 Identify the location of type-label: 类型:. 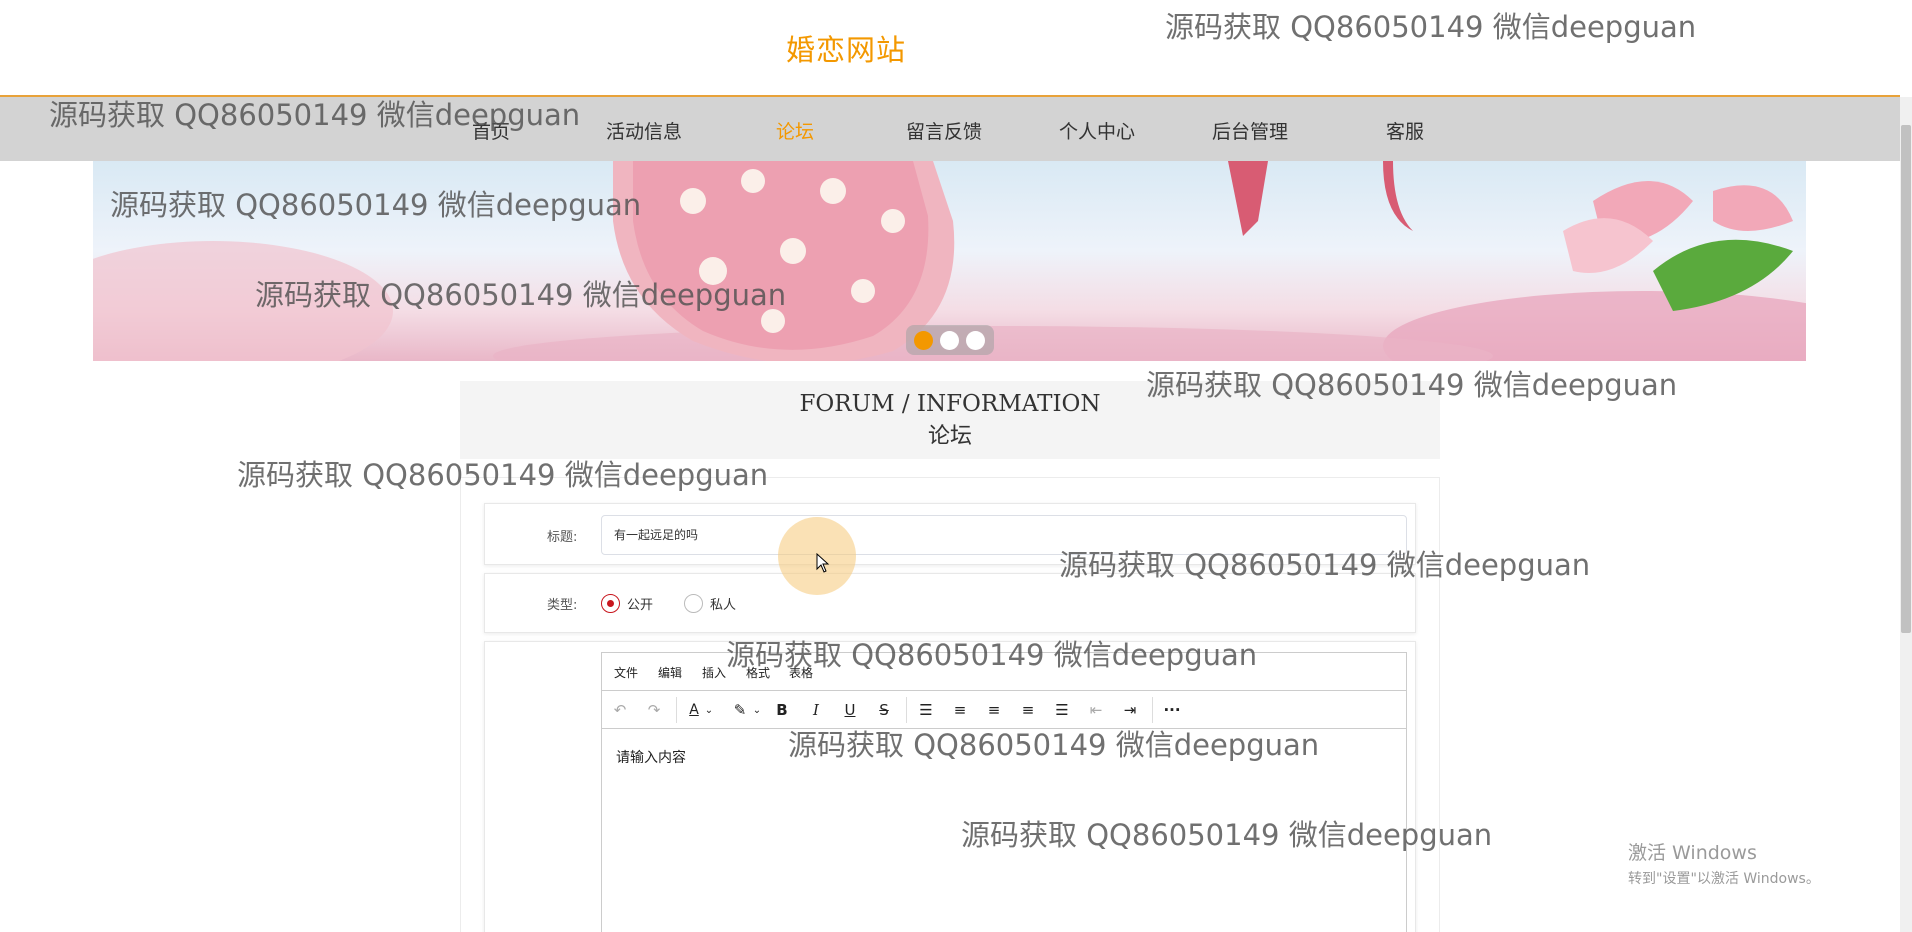
(562, 605).